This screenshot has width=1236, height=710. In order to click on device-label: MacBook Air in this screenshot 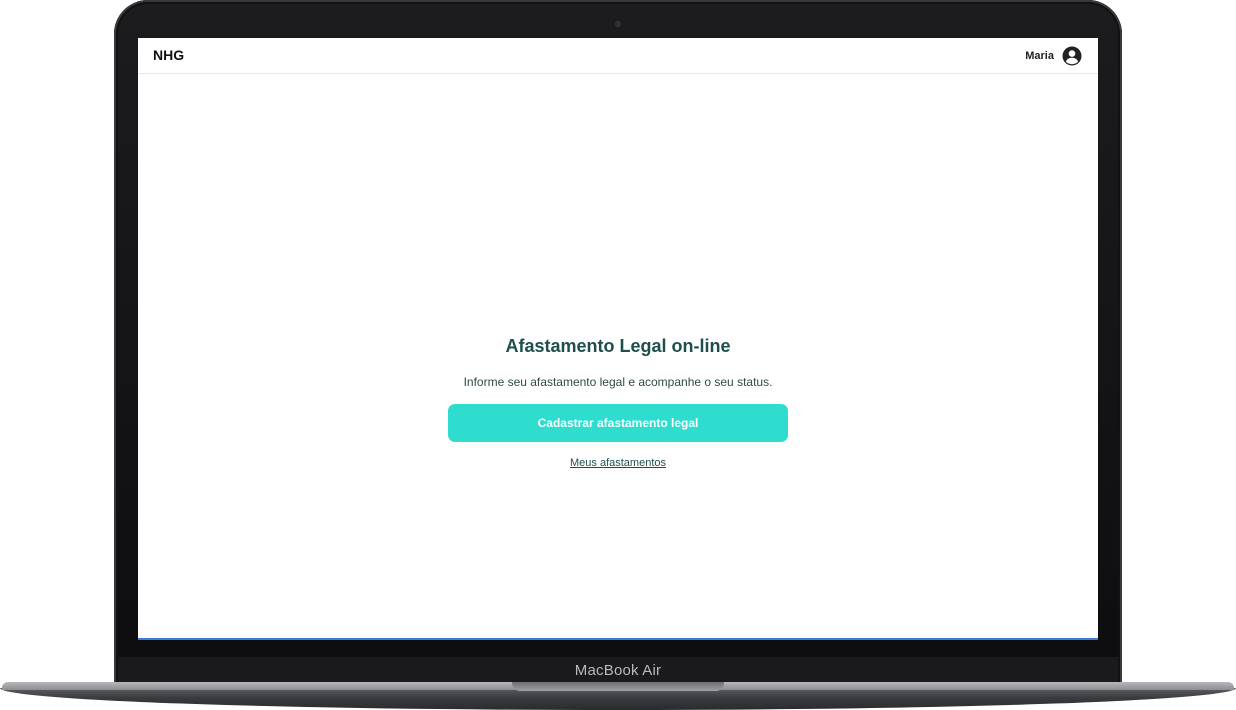, I will do `click(618, 670)`.